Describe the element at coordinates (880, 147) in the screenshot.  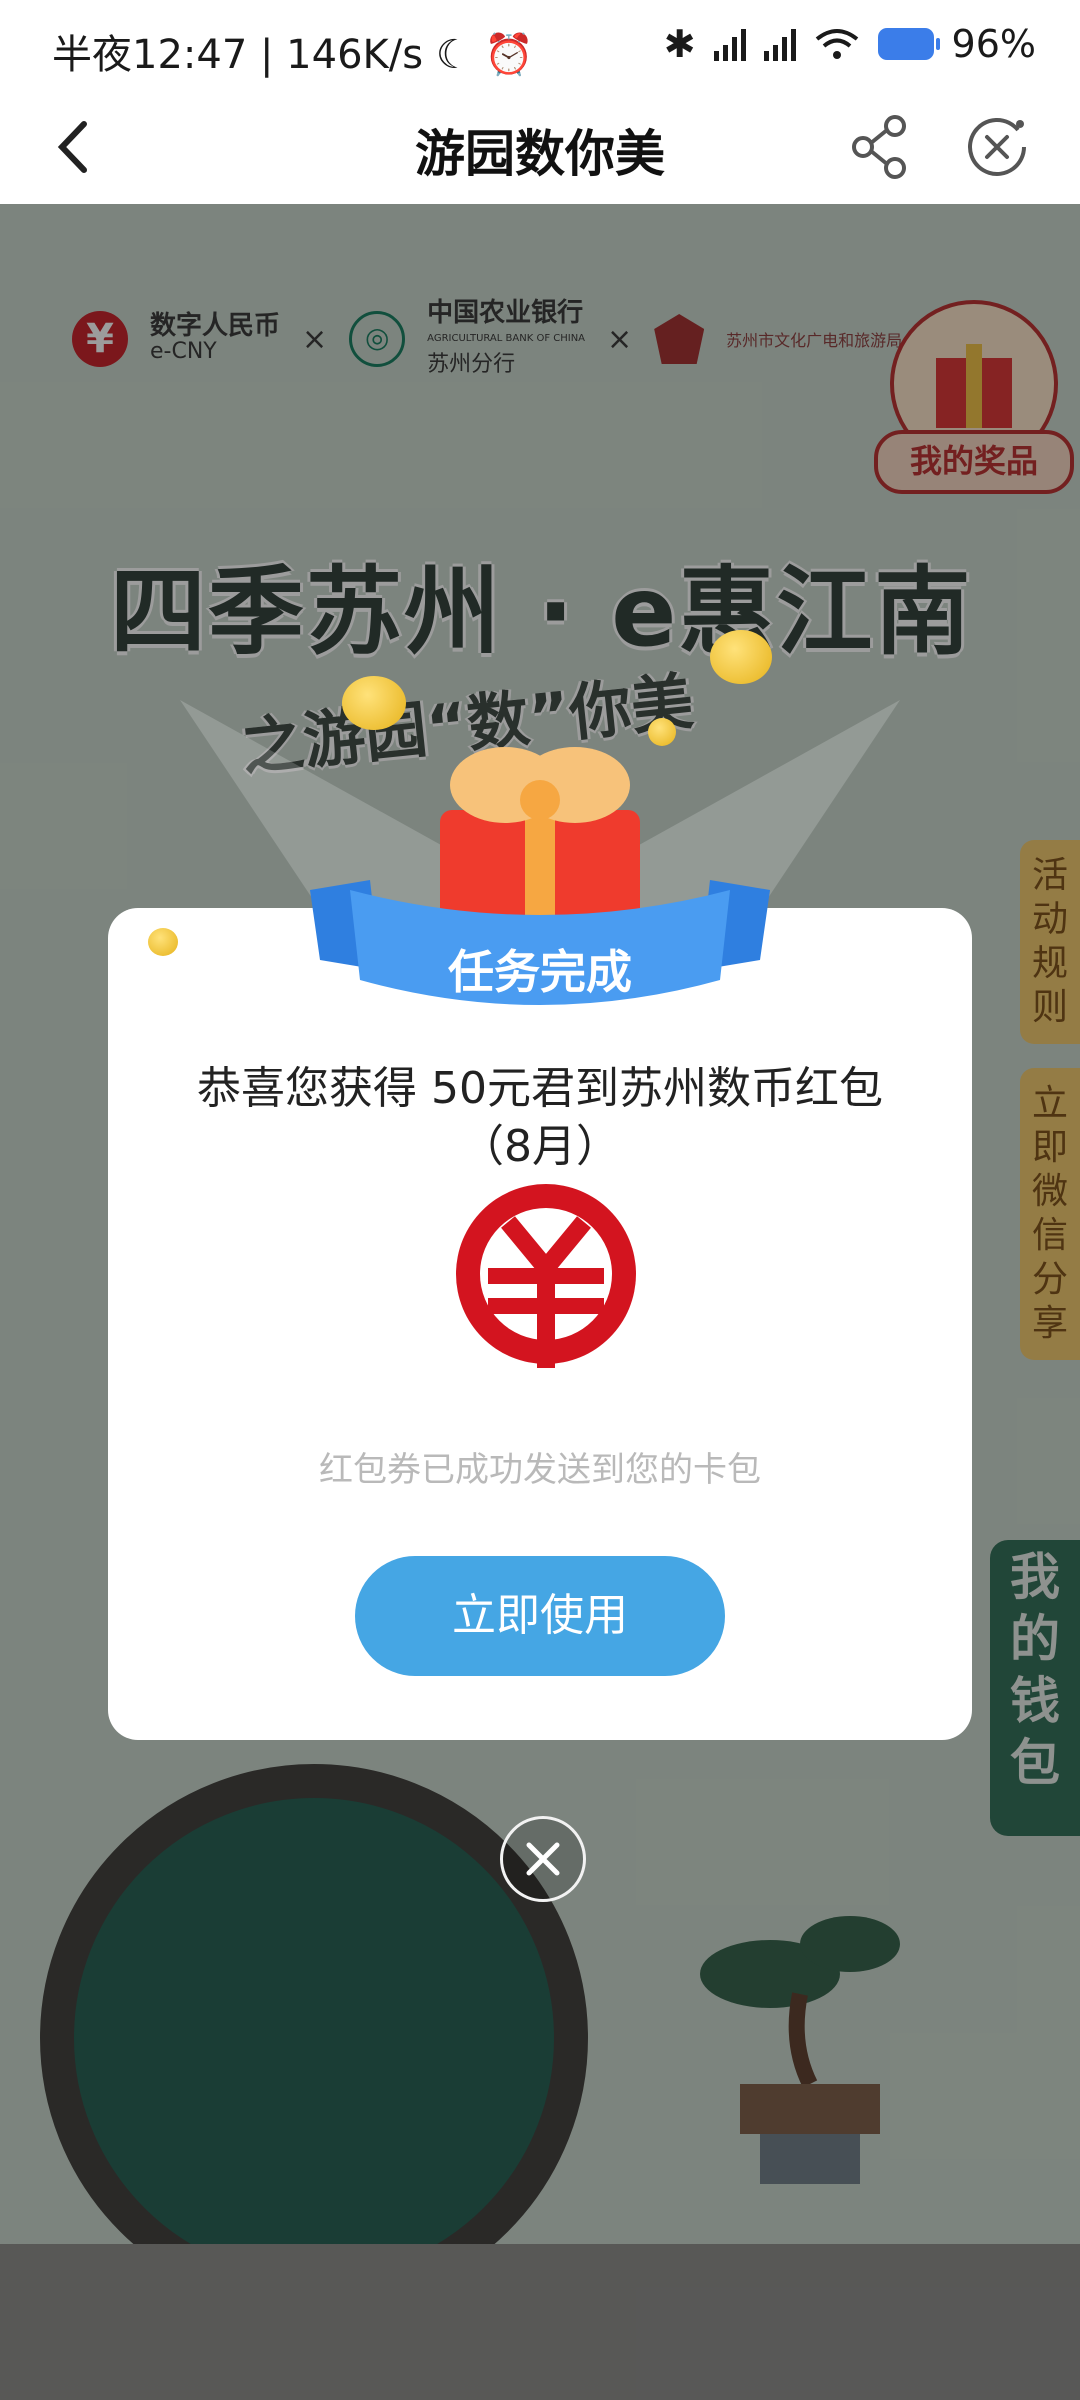
I see `share-icon` at that location.